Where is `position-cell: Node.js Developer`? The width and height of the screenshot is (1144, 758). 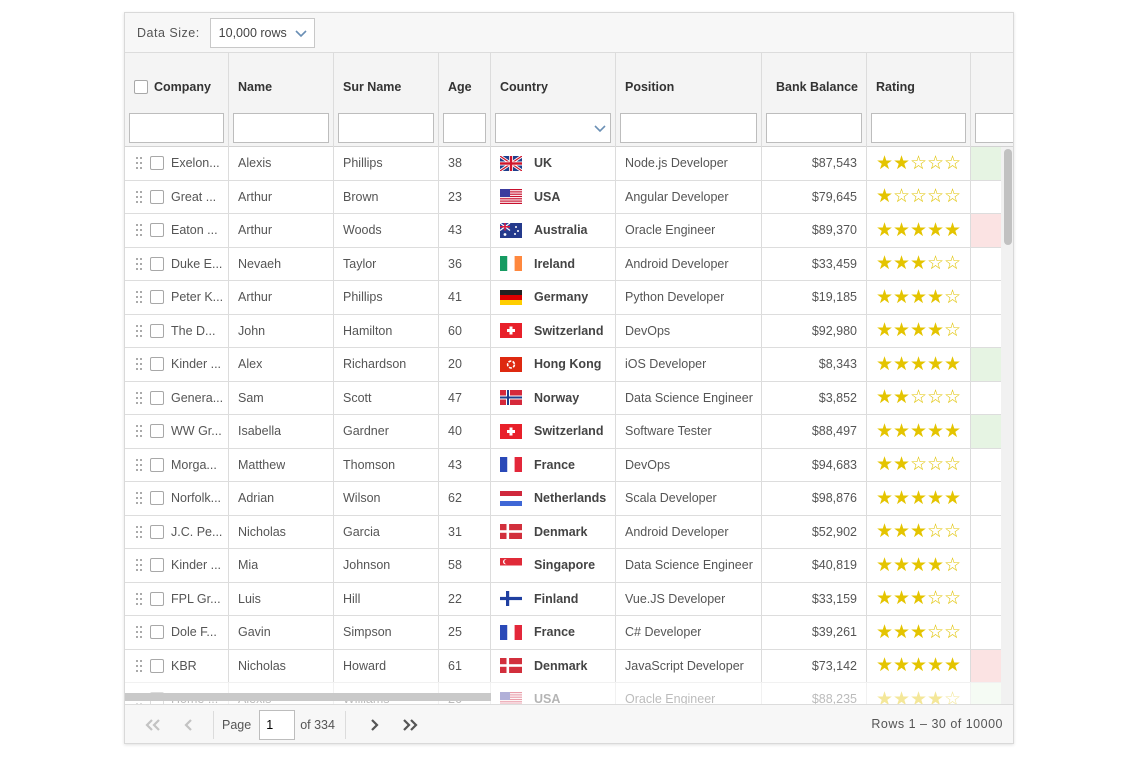
position-cell: Node.js Developer is located at coordinates (689, 163).